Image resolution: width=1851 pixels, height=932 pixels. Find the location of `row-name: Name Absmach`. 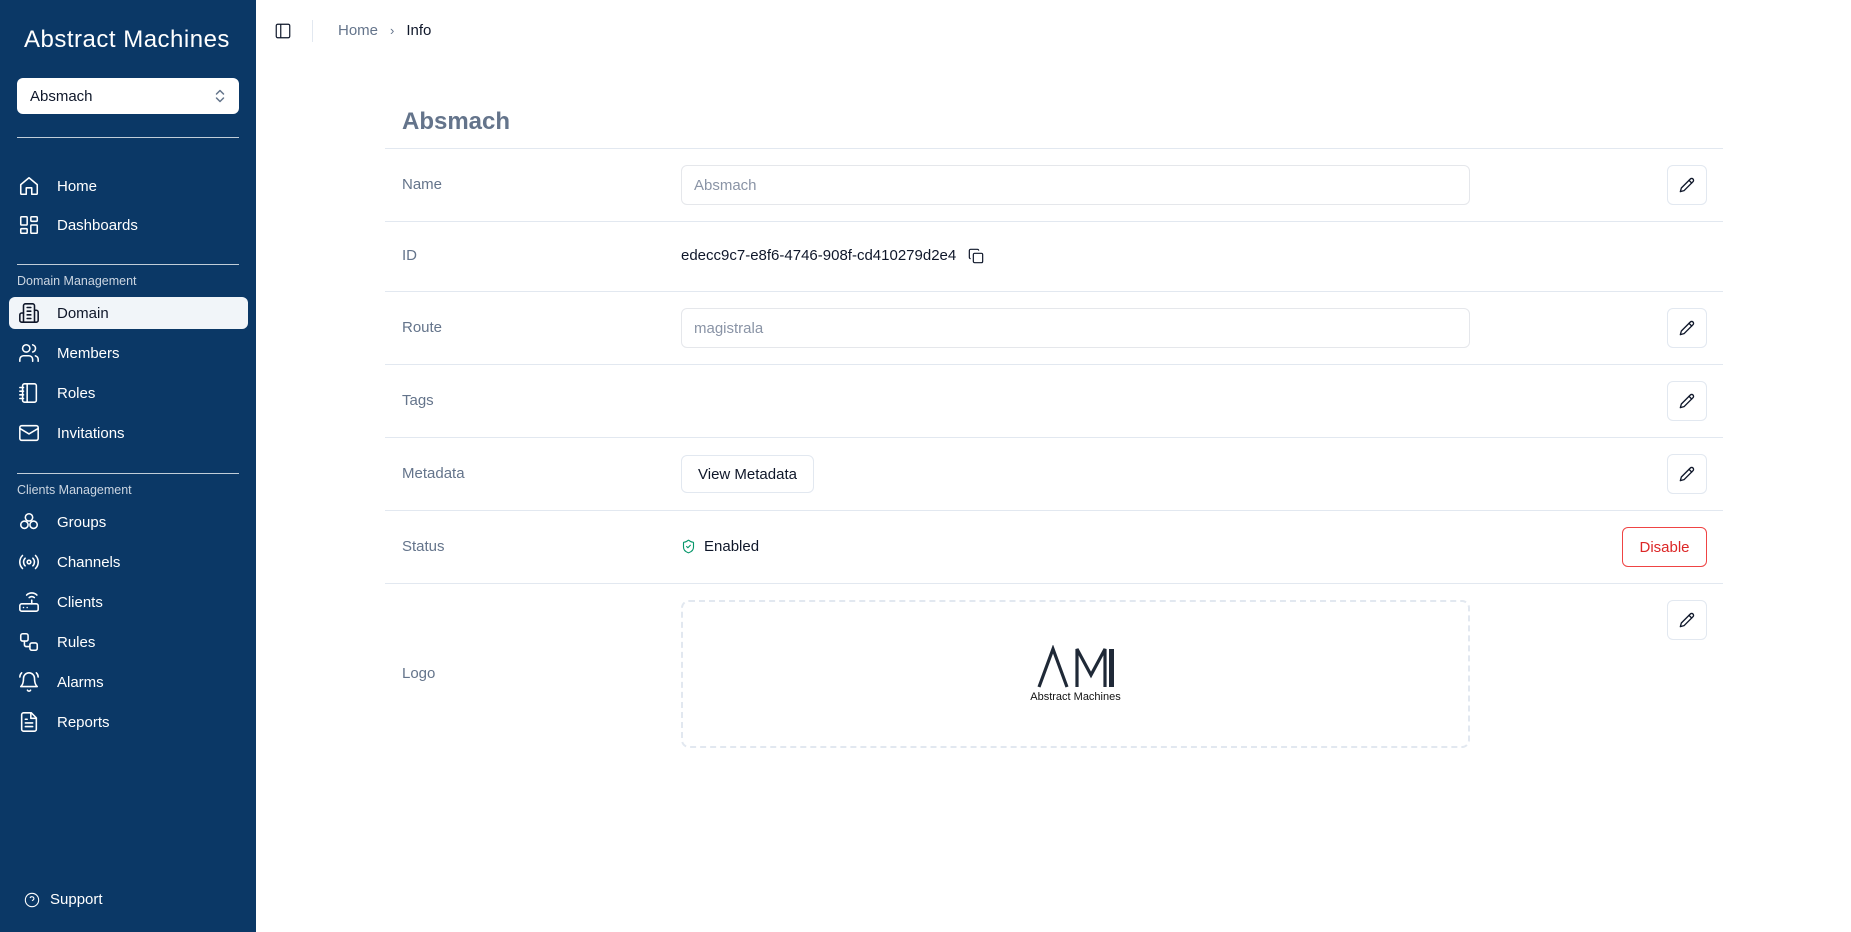

row-name: Name Absmach is located at coordinates (1054, 185).